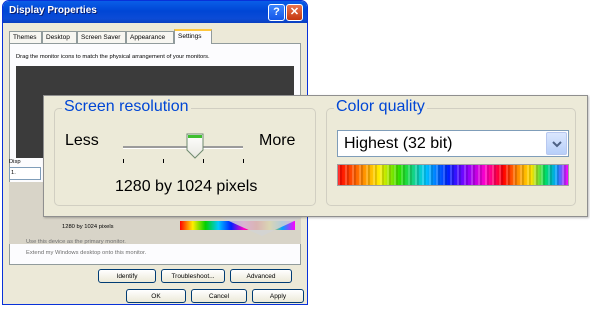 The image size is (590, 310). I want to click on chevron-down-icon, so click(556, 143).